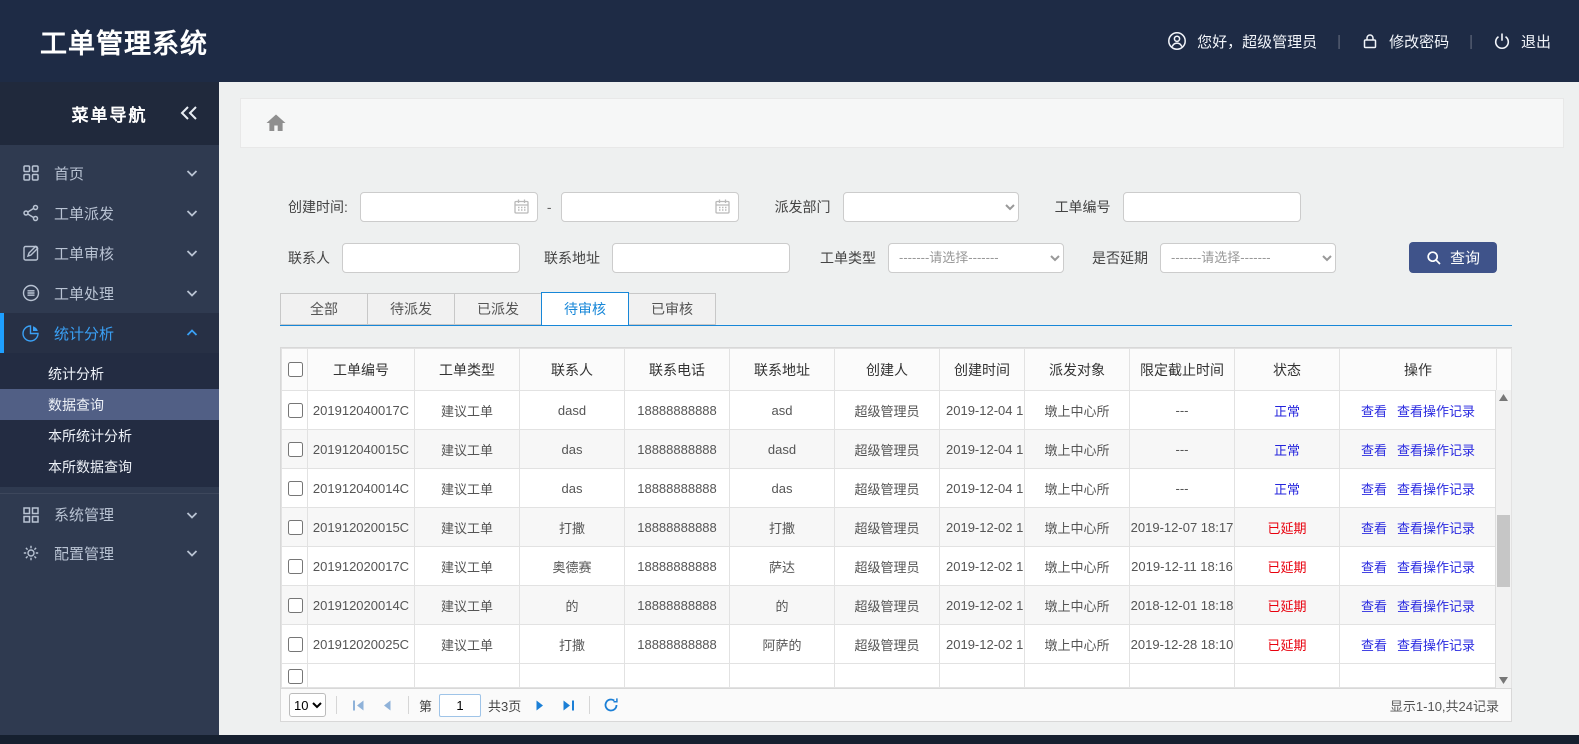  What do you see at coordinates (276, 123) in the screenshot?
I see `home-icon` at bounding box center [276, 123].